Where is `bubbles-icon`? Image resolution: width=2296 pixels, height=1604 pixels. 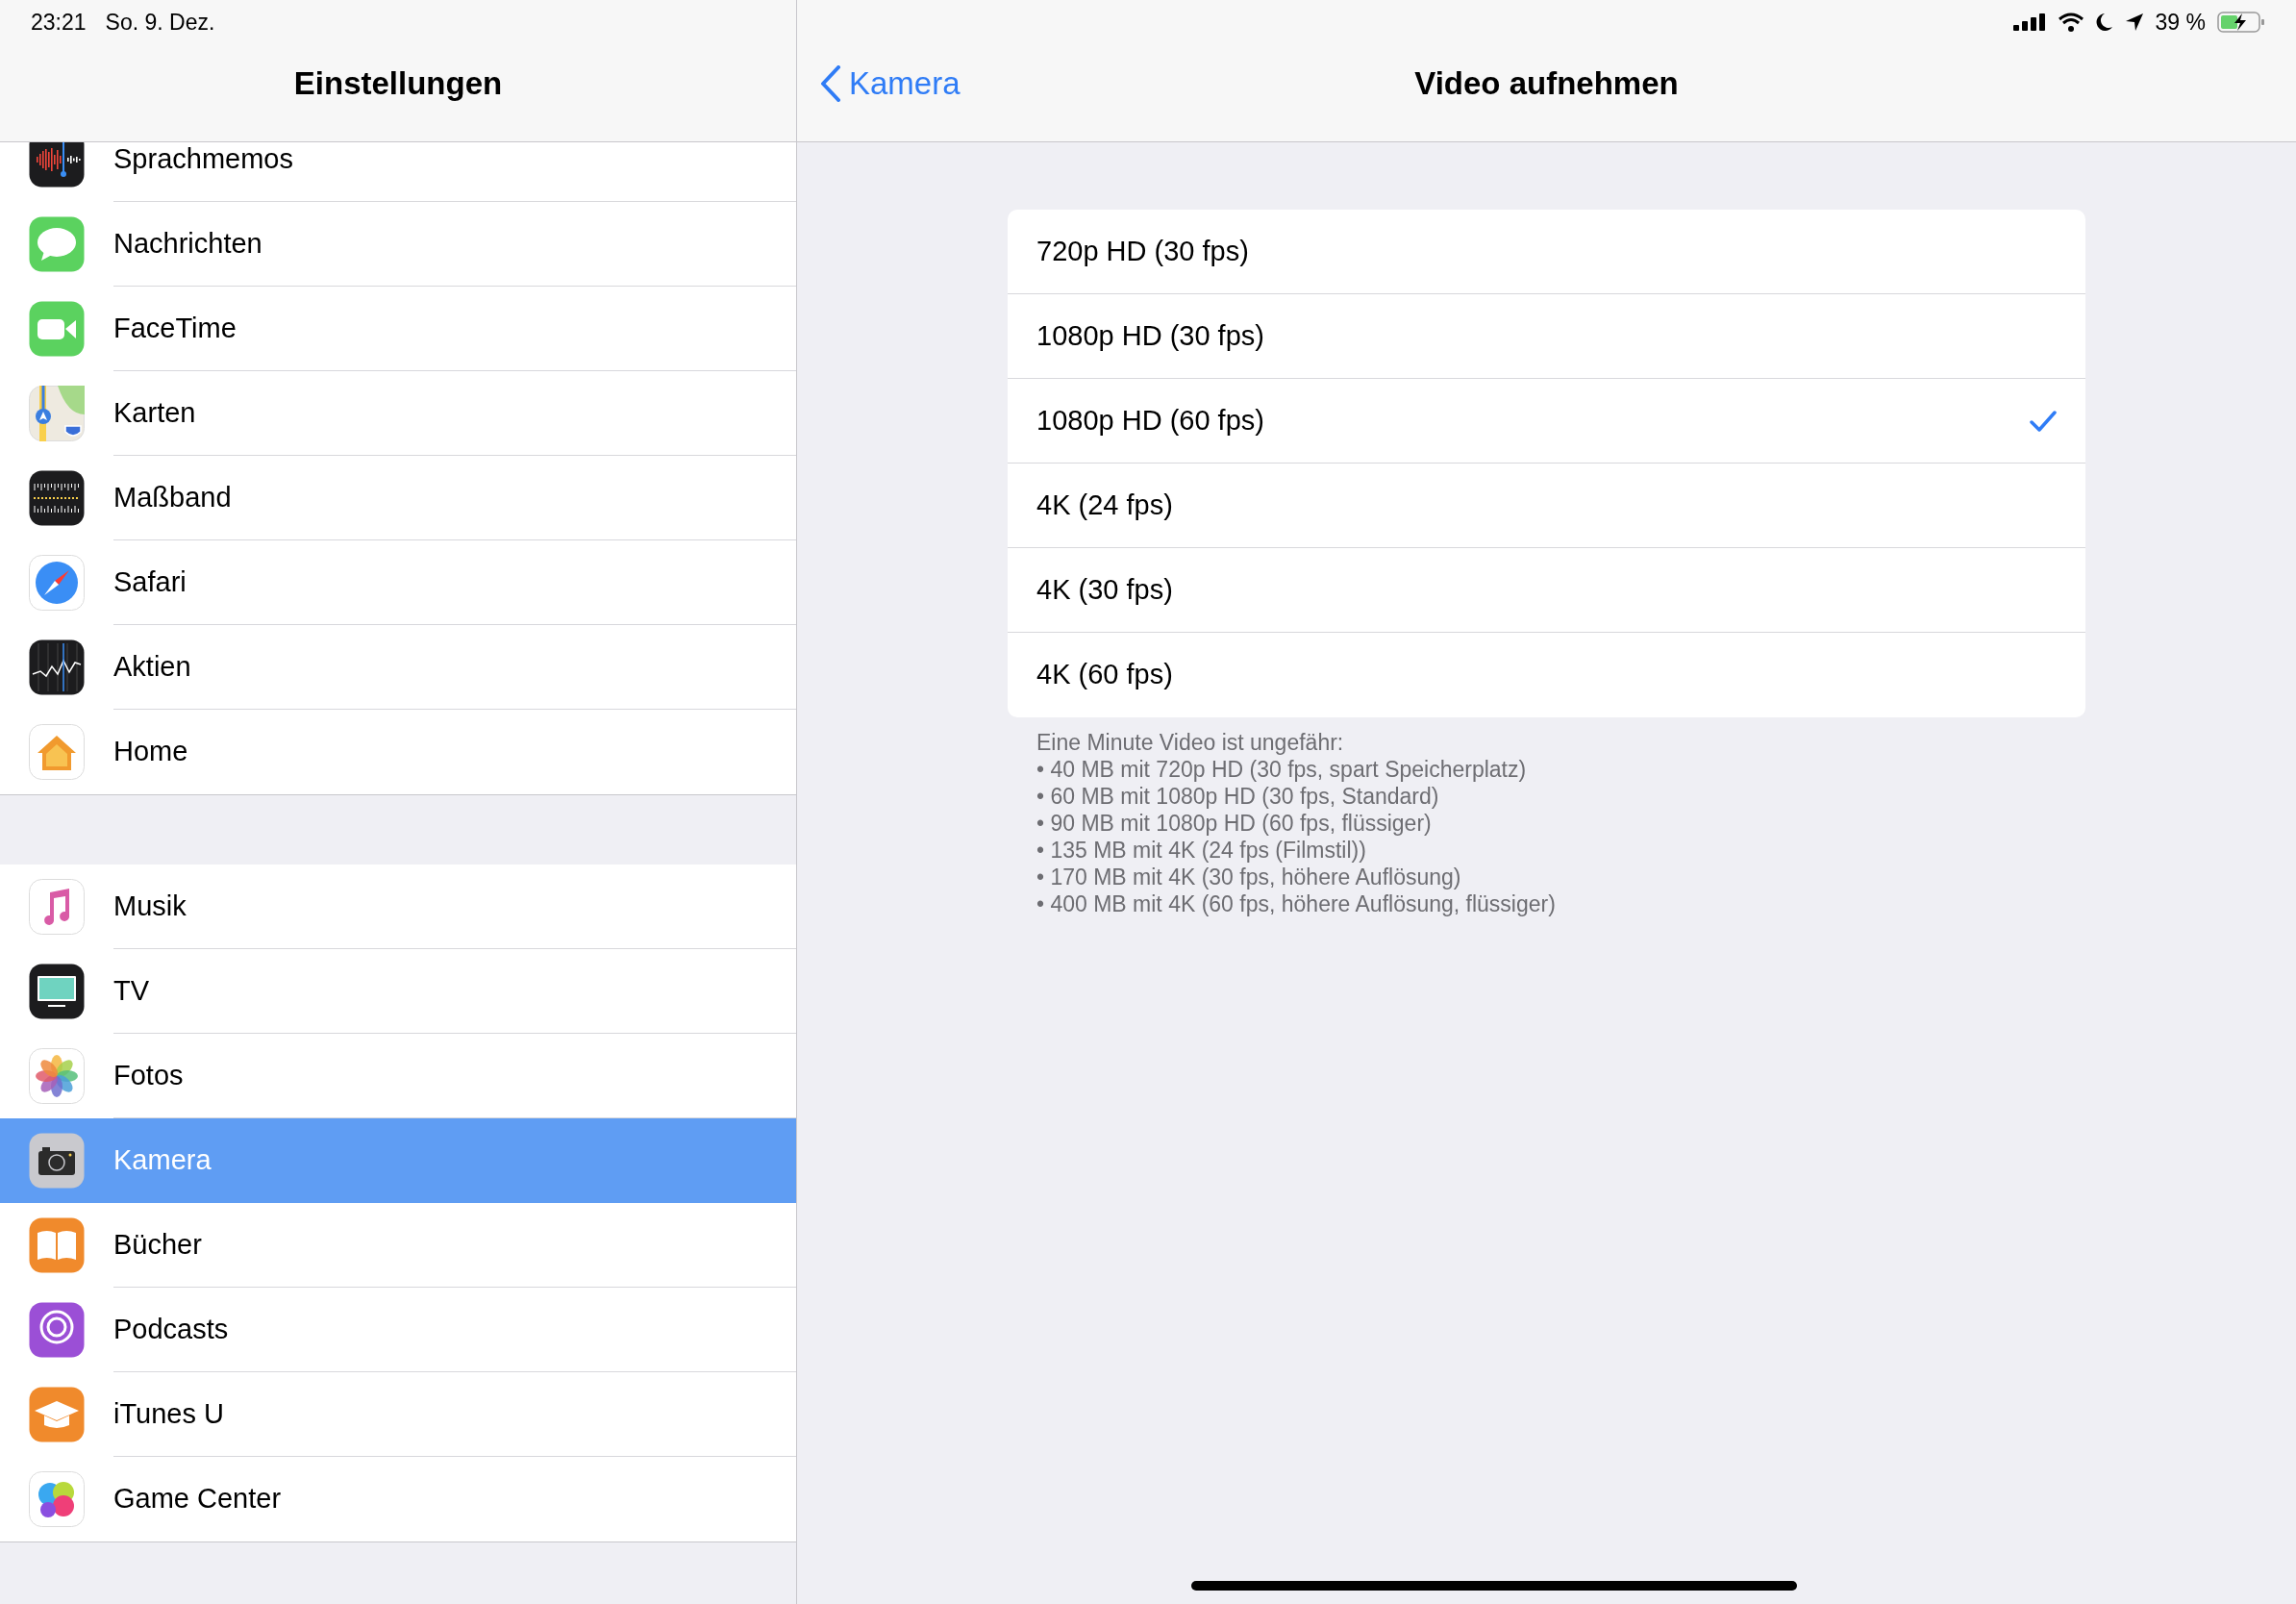
bubbles-icon is located at coordinates (57, 1499).